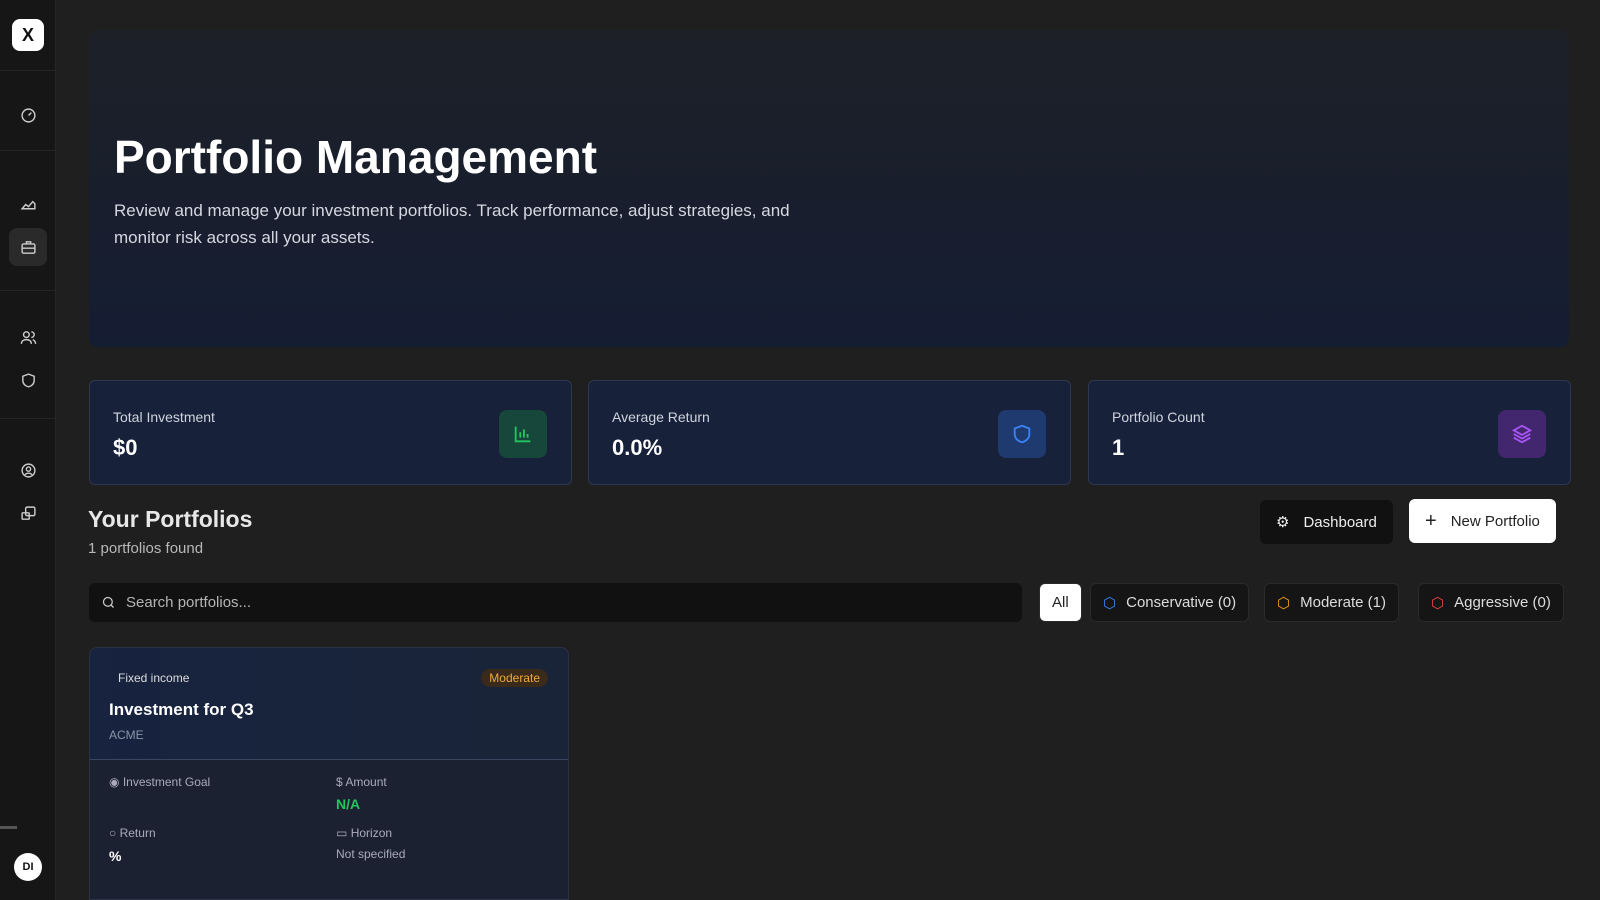 The image size is (1600, 900). I want to click on filter-all: All, so click(1060, 602).